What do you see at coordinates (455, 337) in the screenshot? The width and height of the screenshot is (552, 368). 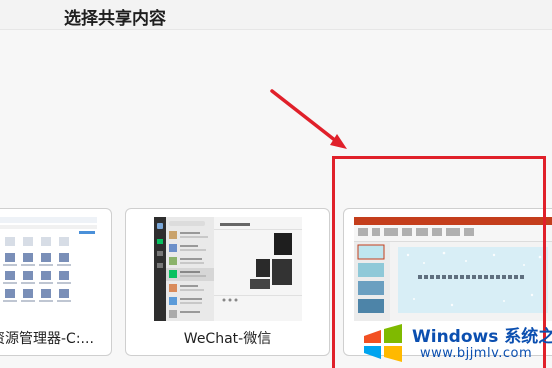 I see `watermark-brand-name: Windows` at bounding box center [455, 337].